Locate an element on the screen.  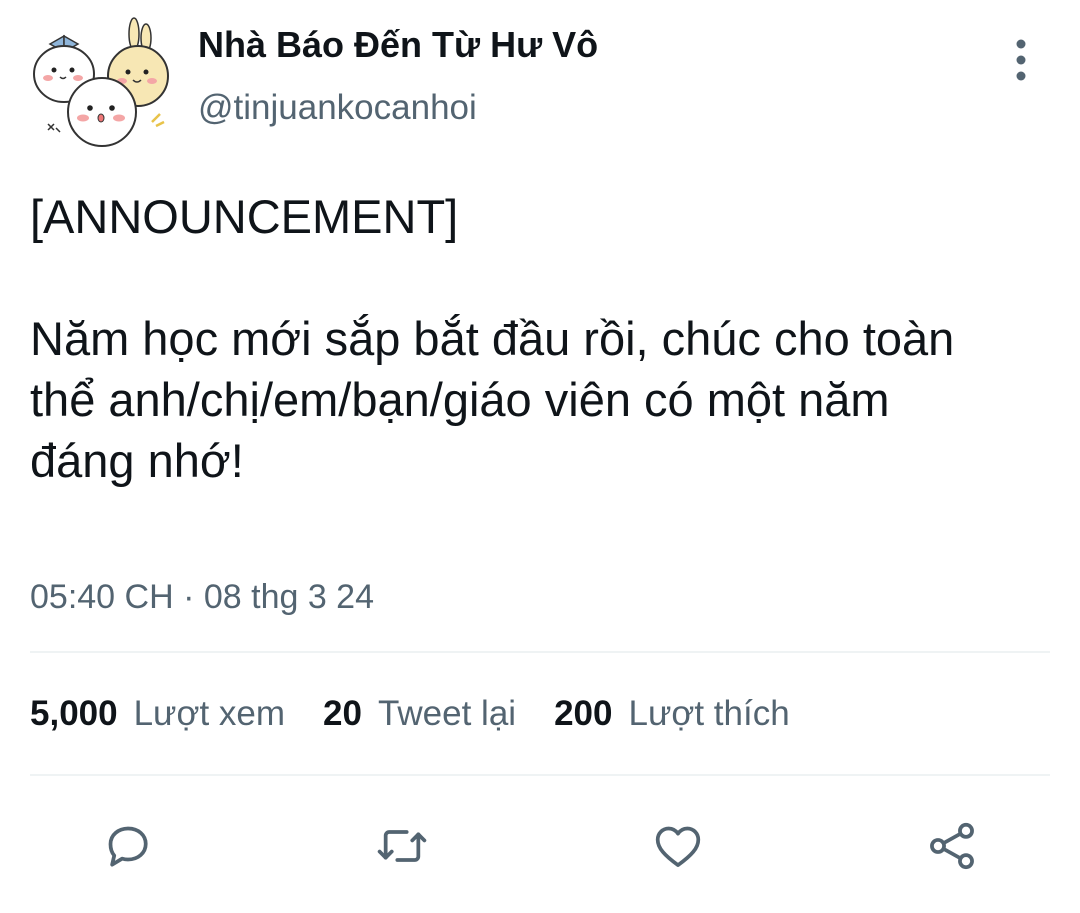
share-icon is located at coordinates (952, 846).